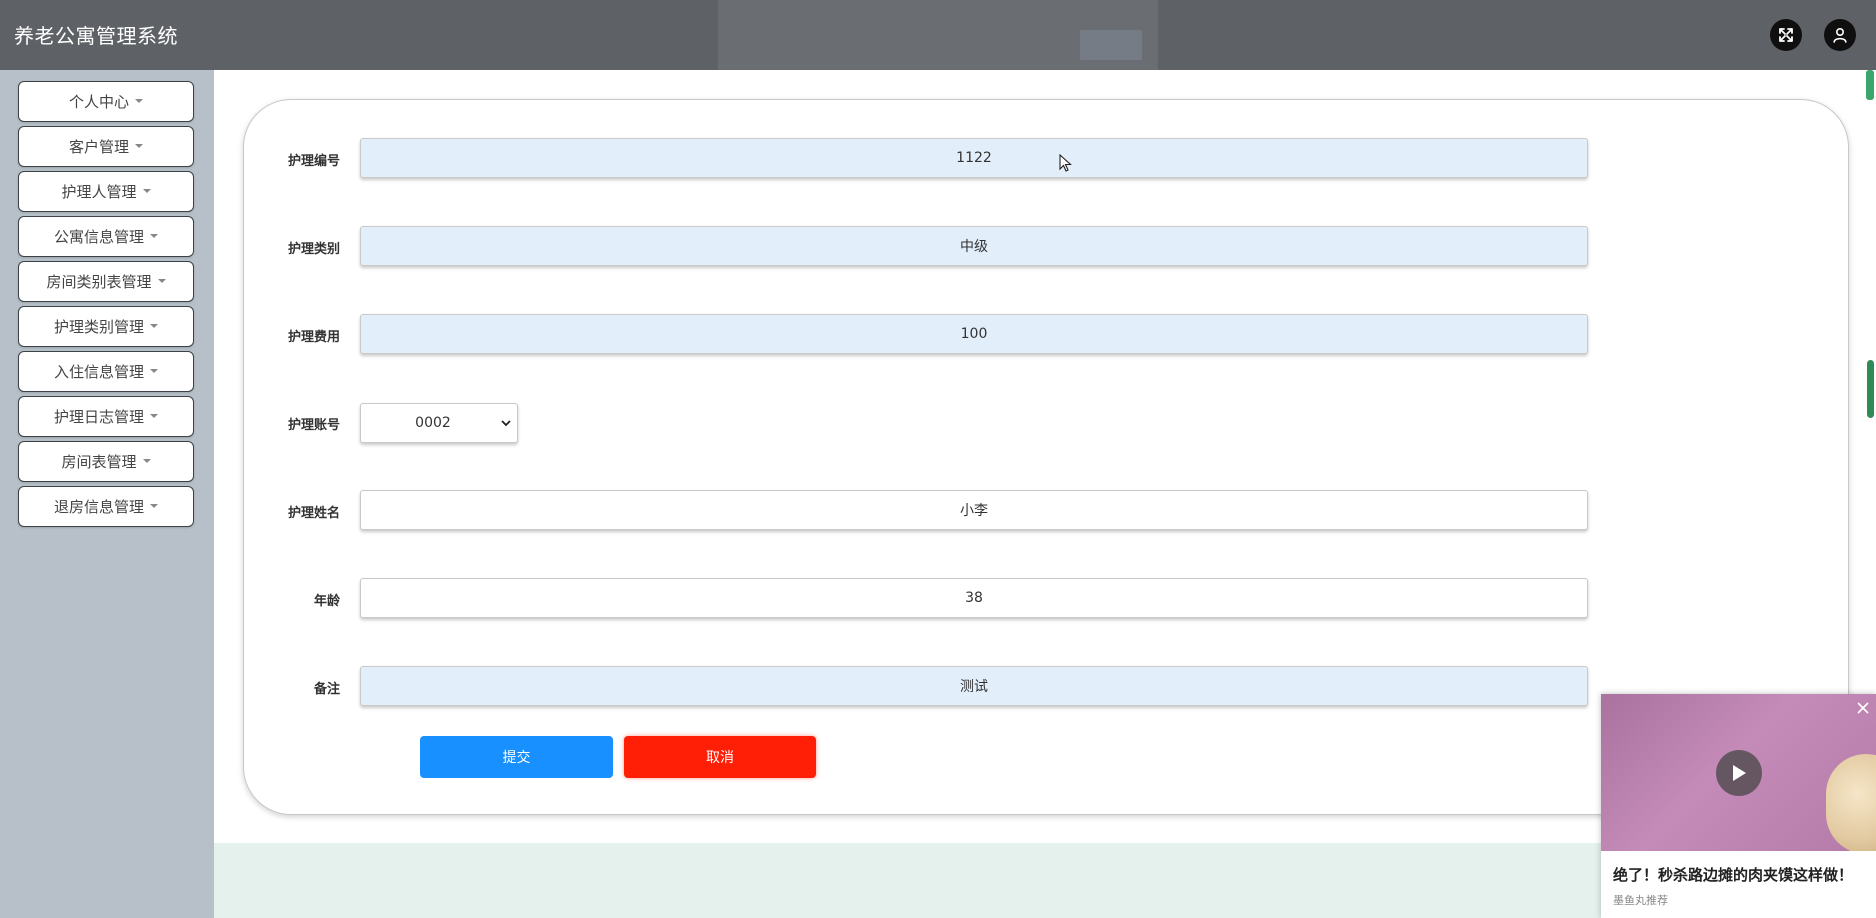  Describe the element at coordinates (99, 462) in the screenshot. I see `sidebar-item-label: 房间表管理` at that location.